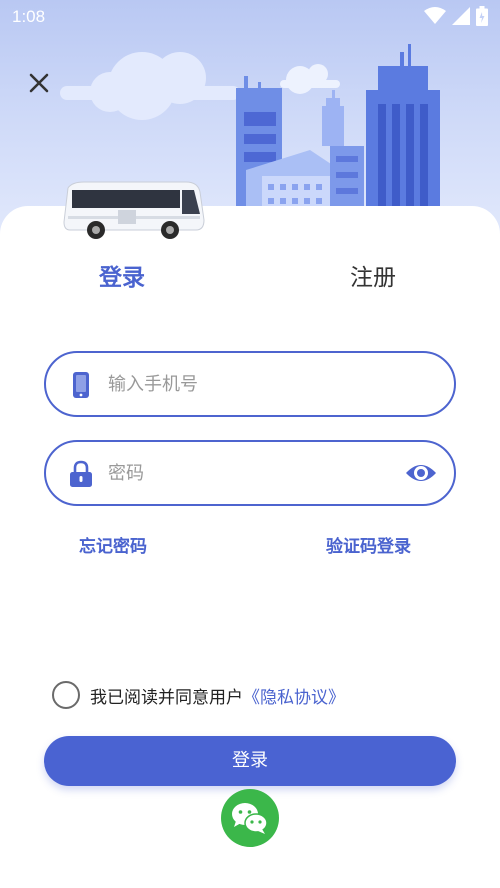  I want to click on status-icons, so click(456, 16).